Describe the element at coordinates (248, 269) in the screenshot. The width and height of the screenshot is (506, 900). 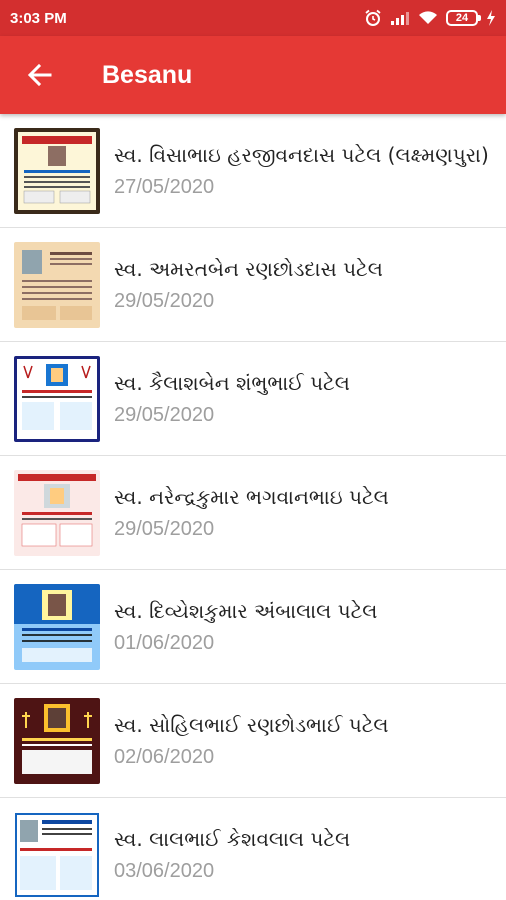
I see `list-item-title: સ્વ. અમરતબેન રણછોડદાસ પટેલ` at that location.